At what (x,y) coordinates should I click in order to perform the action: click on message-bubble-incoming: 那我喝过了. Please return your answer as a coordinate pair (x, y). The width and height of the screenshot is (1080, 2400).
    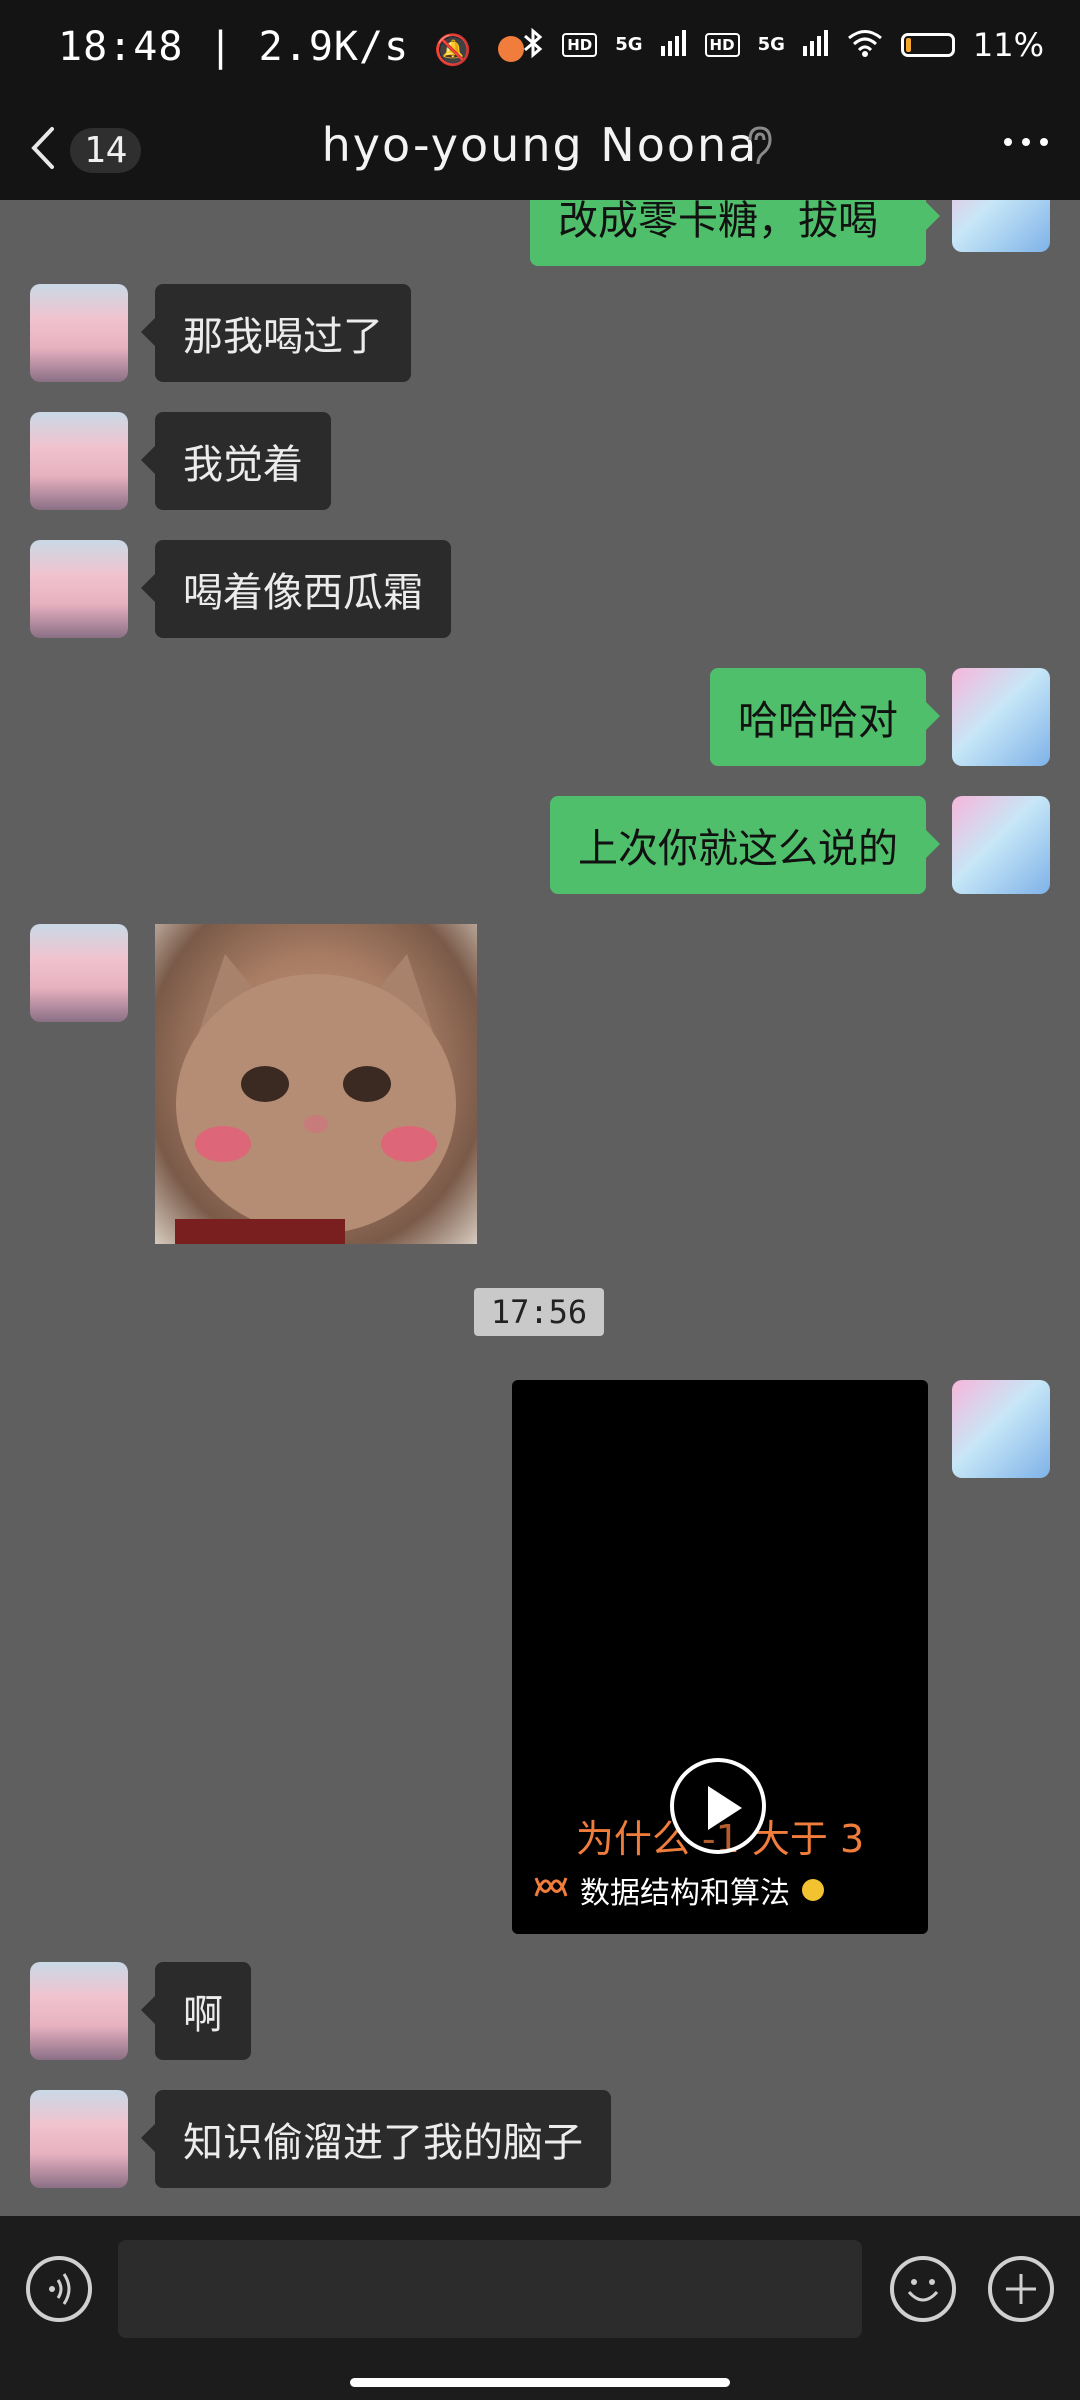
    Looking at the image, I should click on (276, 333).